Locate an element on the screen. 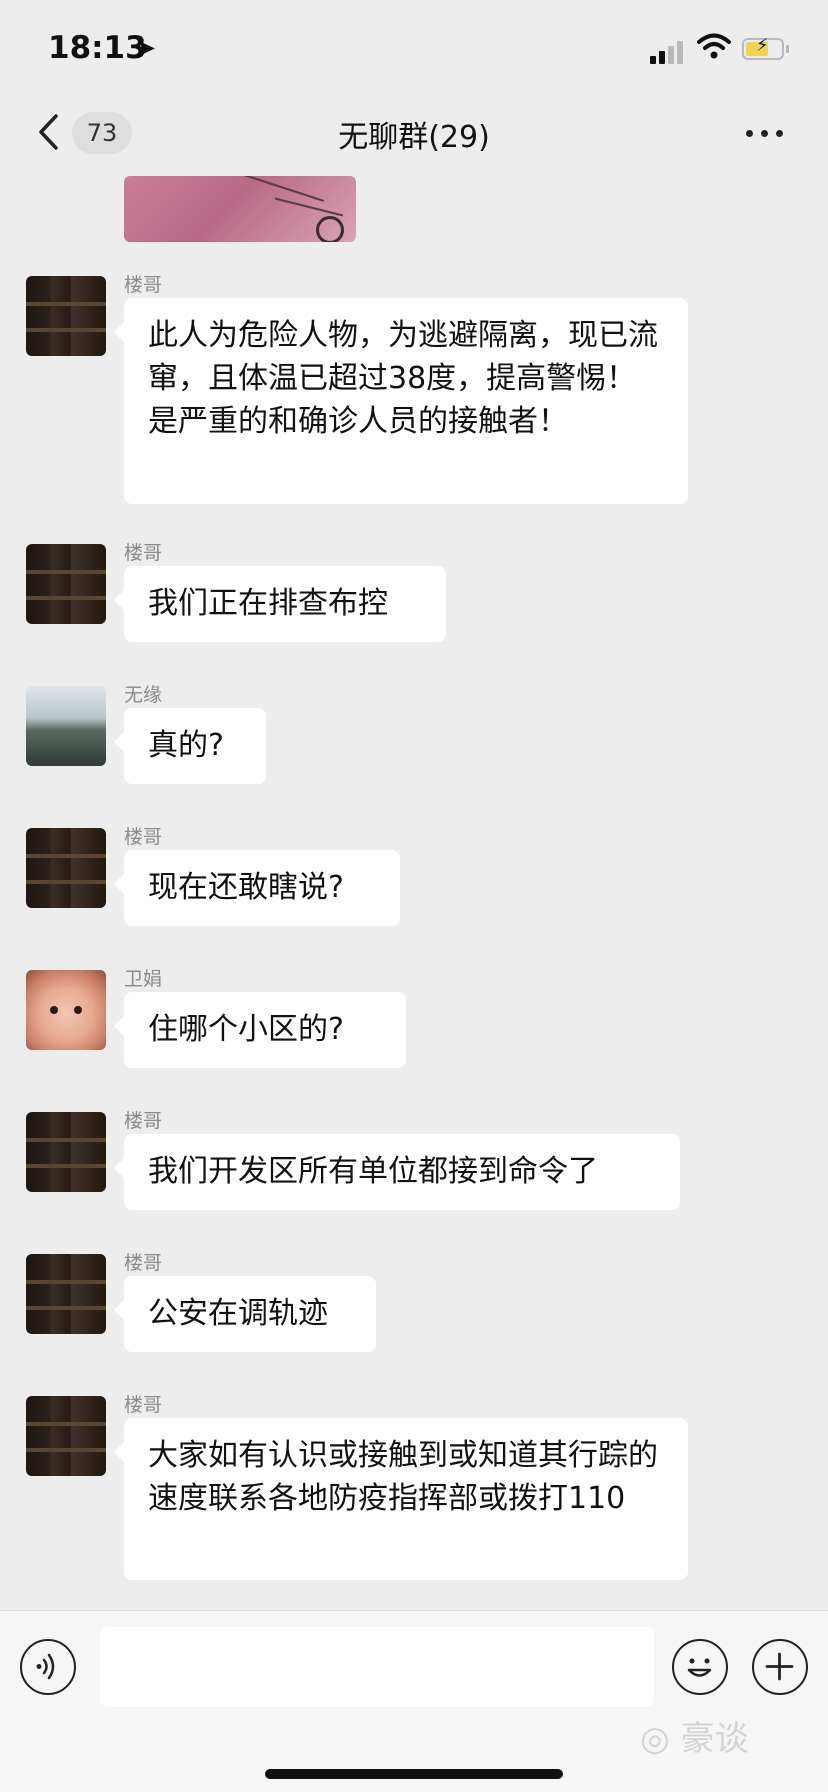  more-dots-icon is located at coordinates (767, 135).